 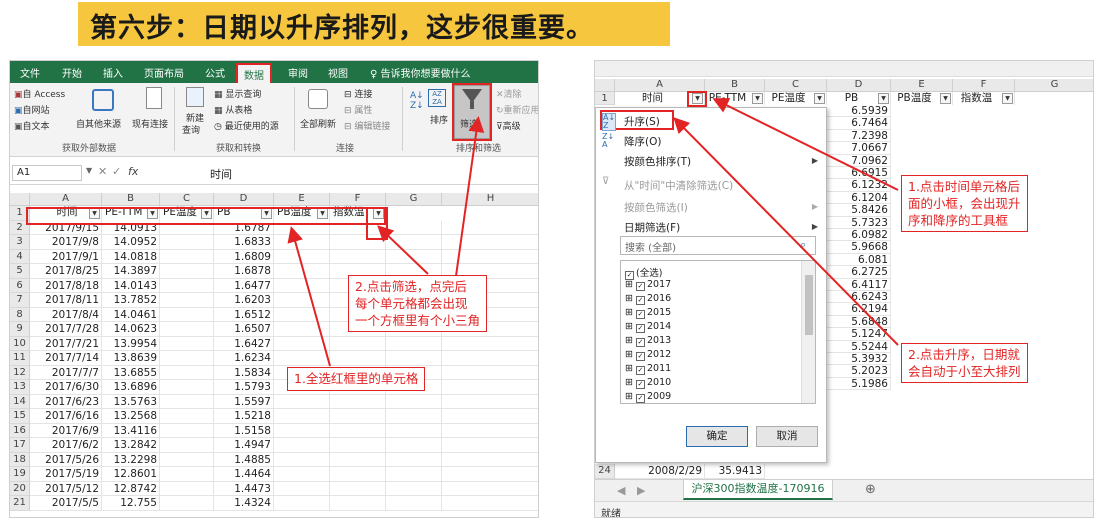 I want to click on arrow-to-filter, so click(x=470, y=196).